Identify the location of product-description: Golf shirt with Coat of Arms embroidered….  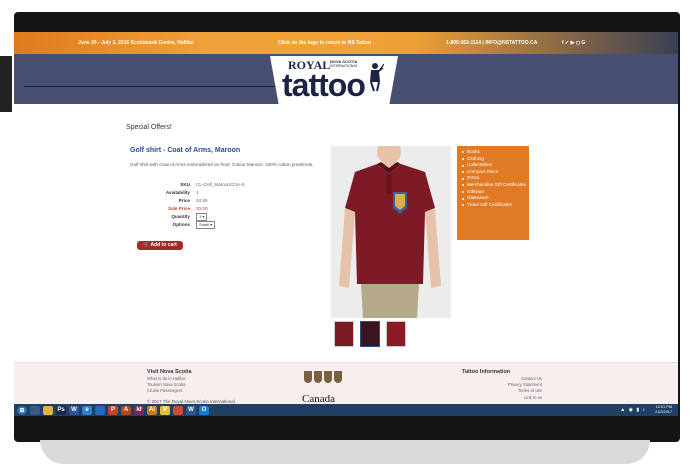
(222, 164).